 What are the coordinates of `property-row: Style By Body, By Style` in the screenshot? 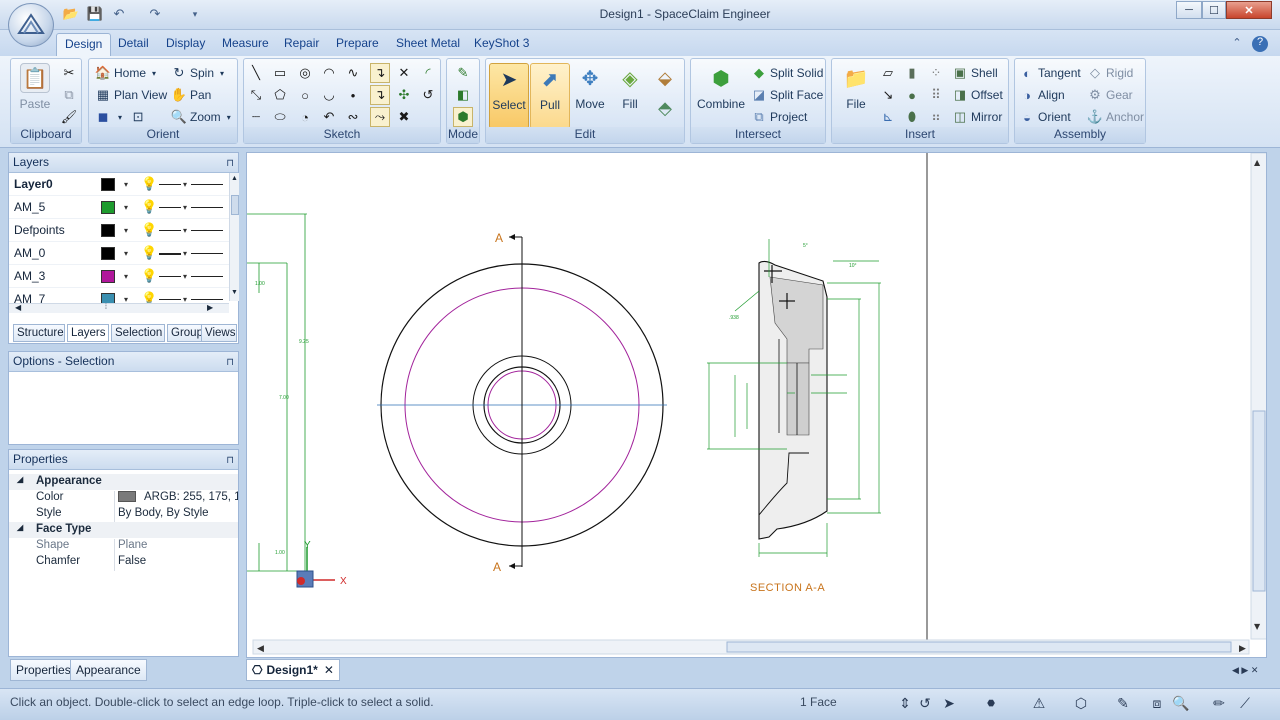 It's located at (123, 514).